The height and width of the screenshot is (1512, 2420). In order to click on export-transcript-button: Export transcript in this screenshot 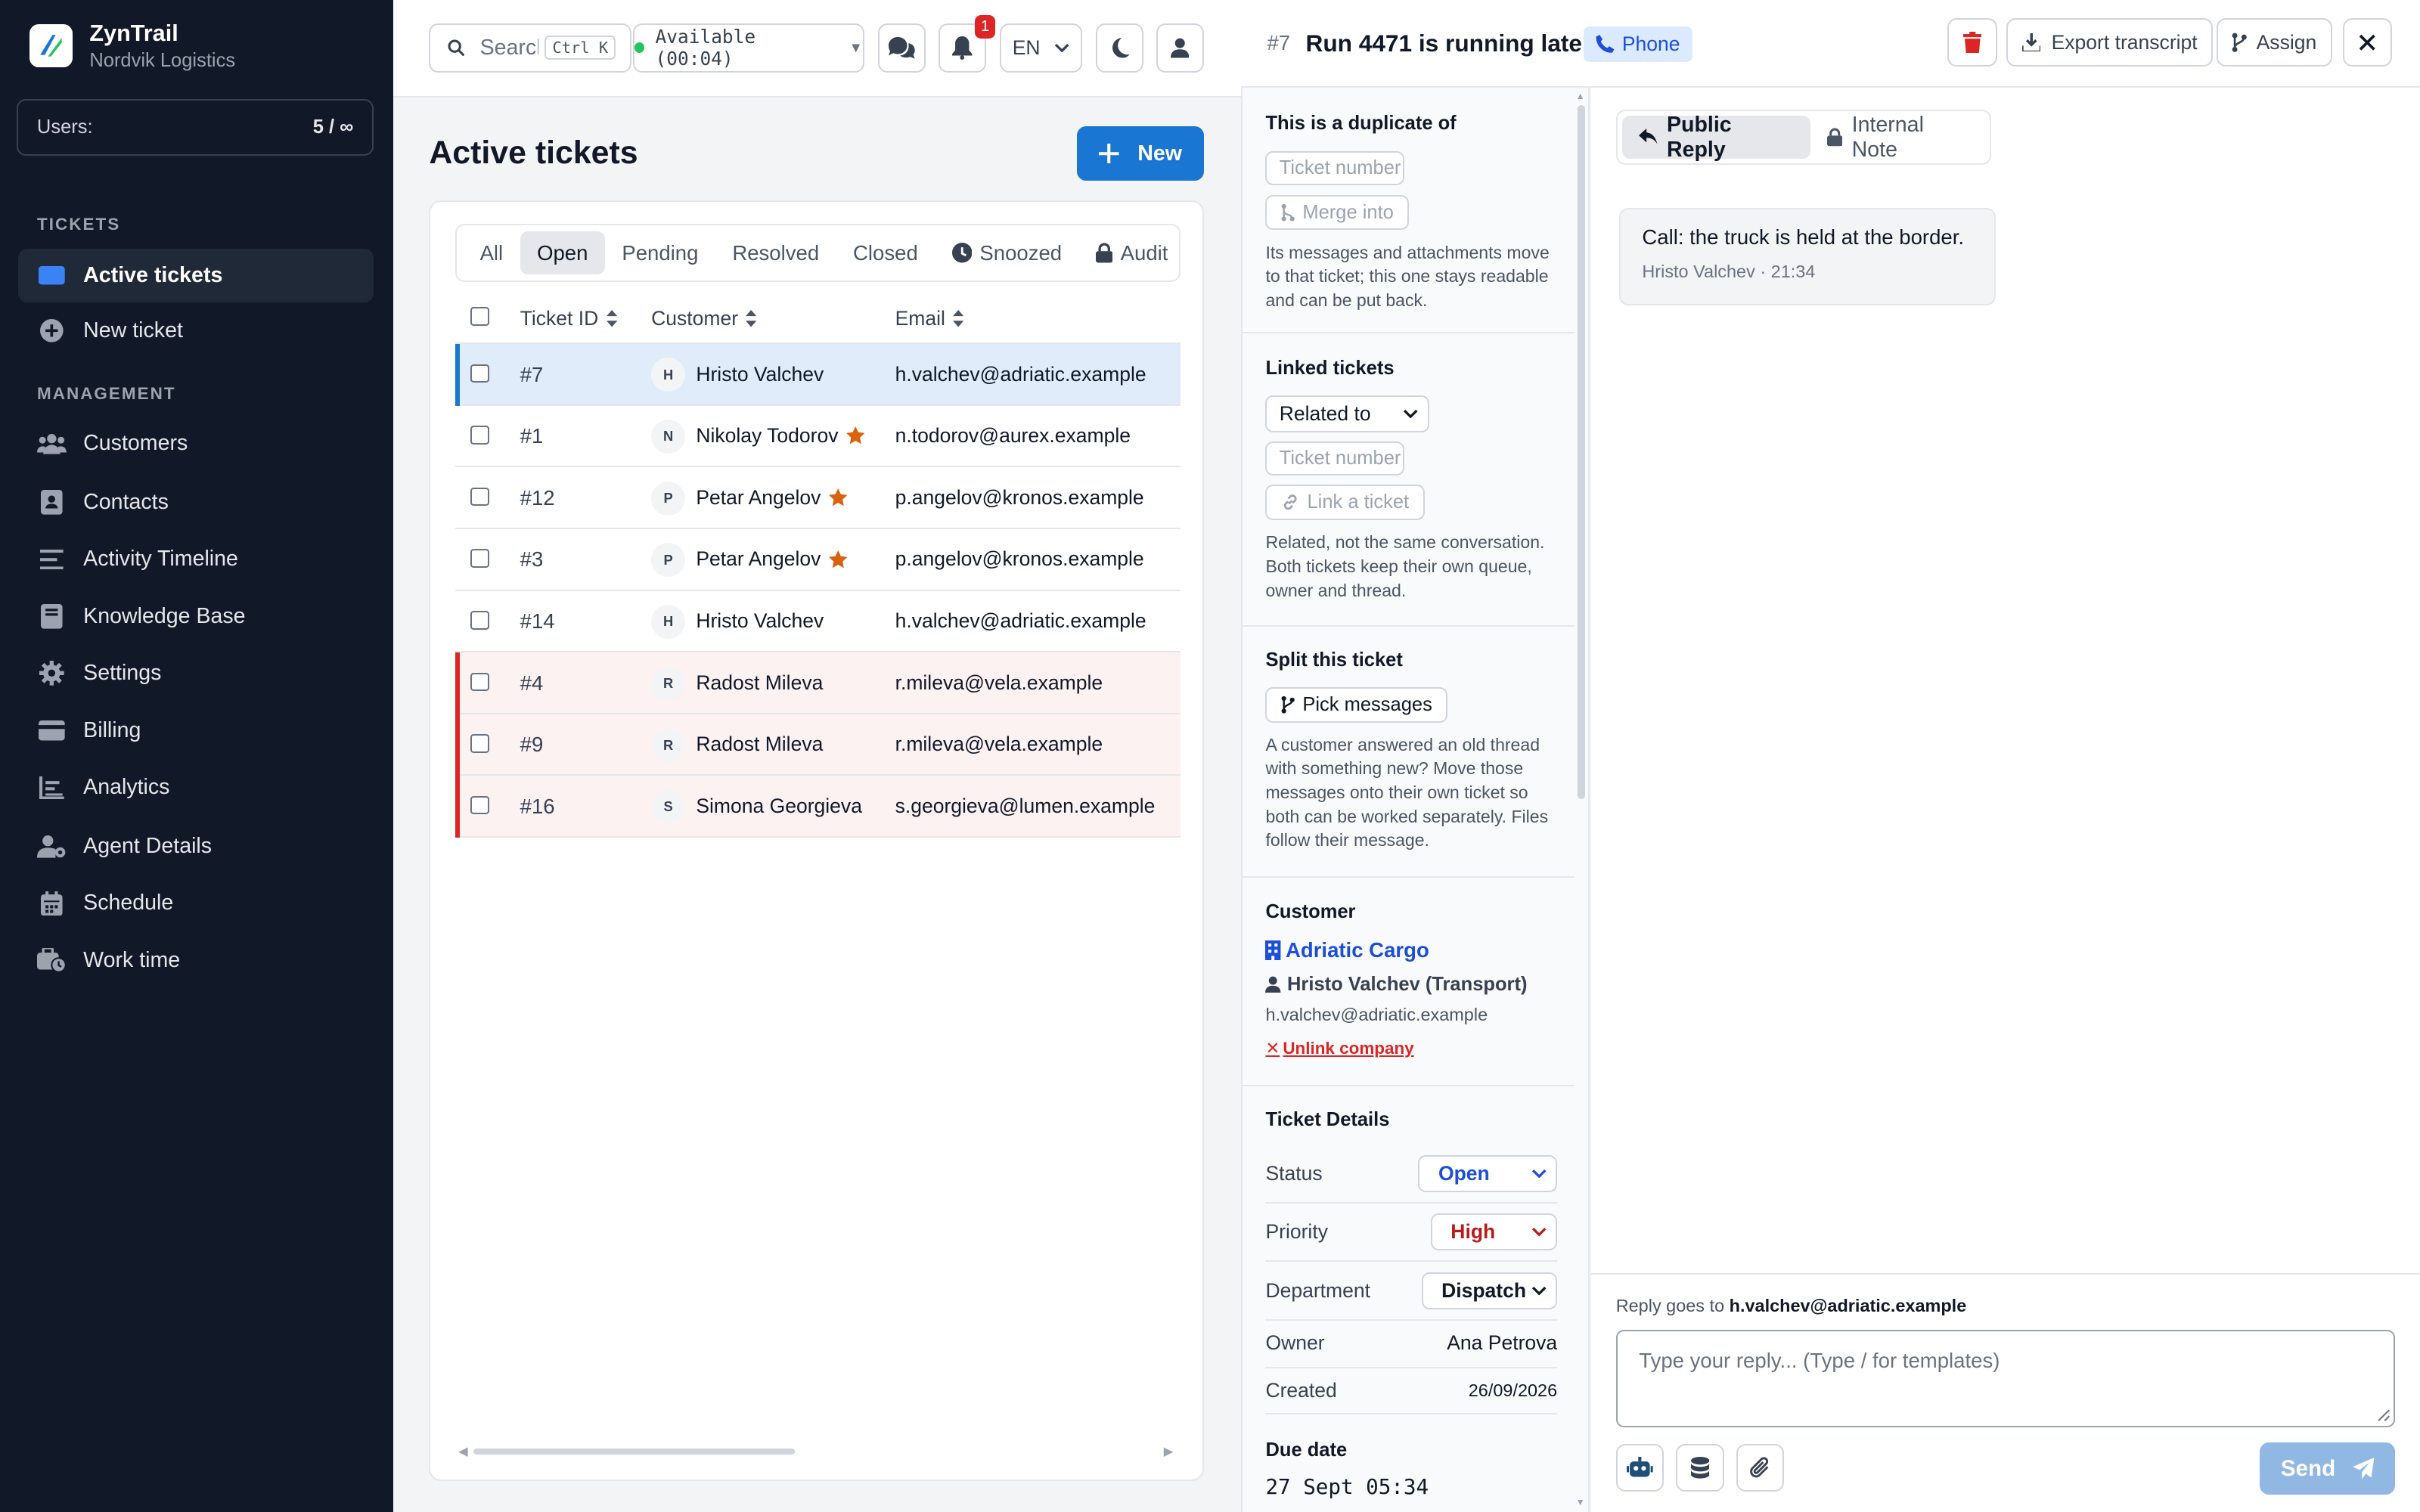, I will do `click(2110, 42)`.